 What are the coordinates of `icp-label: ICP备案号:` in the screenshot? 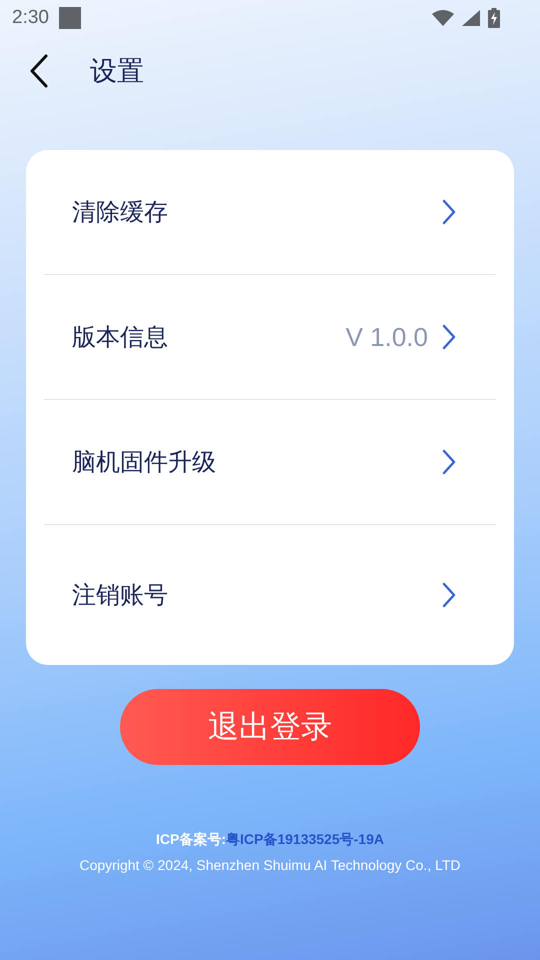 It's located at (191, 839).